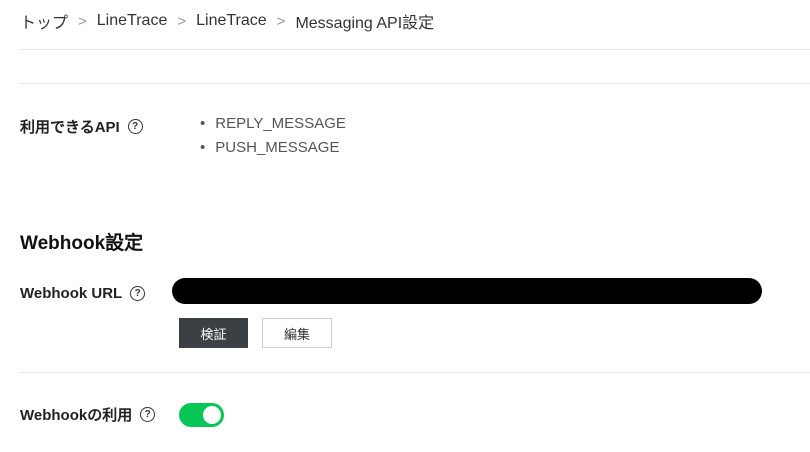 The width and height of the screenshot is (810, 452). Describe the element at coordinates (82, 243) in the screenshot. I see `webhook-section-title: Webhook設定` at that location.